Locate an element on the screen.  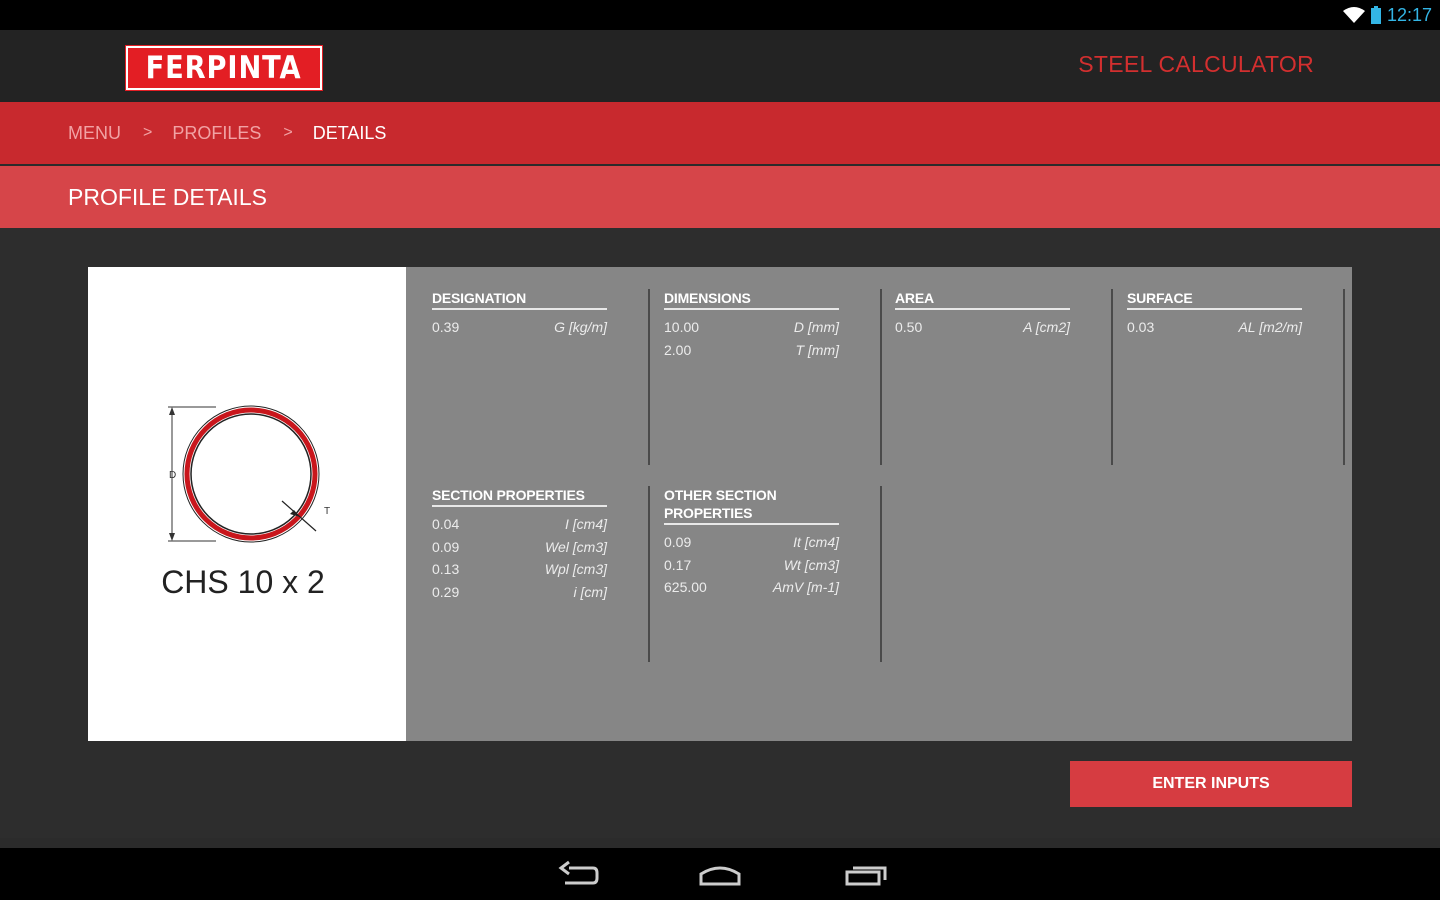
group-title-line: OTHER SECTION is located at coordinates (720, 495).